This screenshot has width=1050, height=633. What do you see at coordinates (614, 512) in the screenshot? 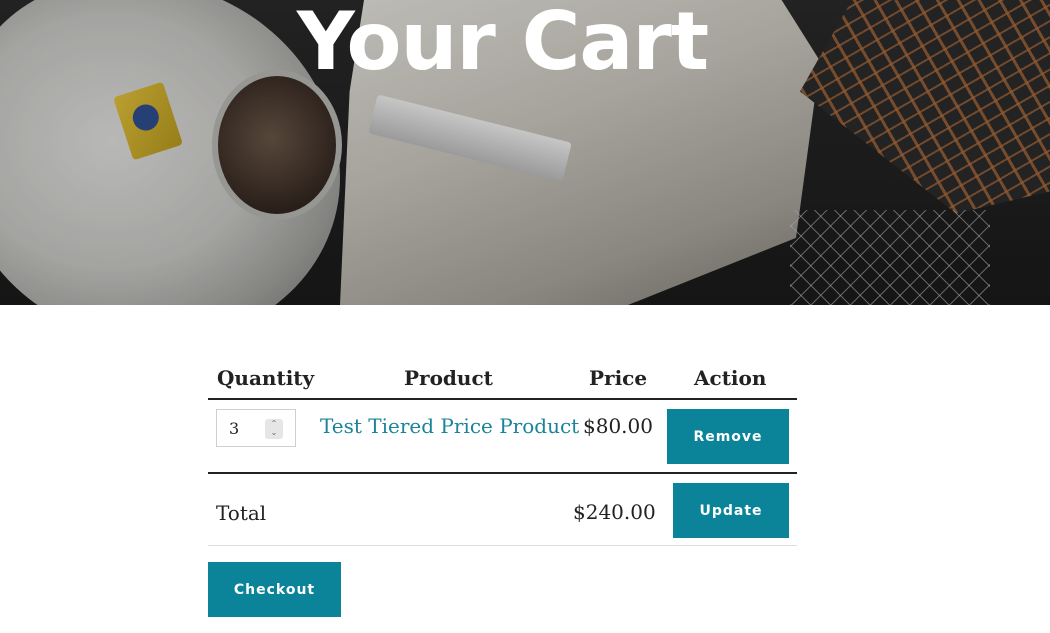
I see `total-value: $240.00` at bounding box center [614, 512].